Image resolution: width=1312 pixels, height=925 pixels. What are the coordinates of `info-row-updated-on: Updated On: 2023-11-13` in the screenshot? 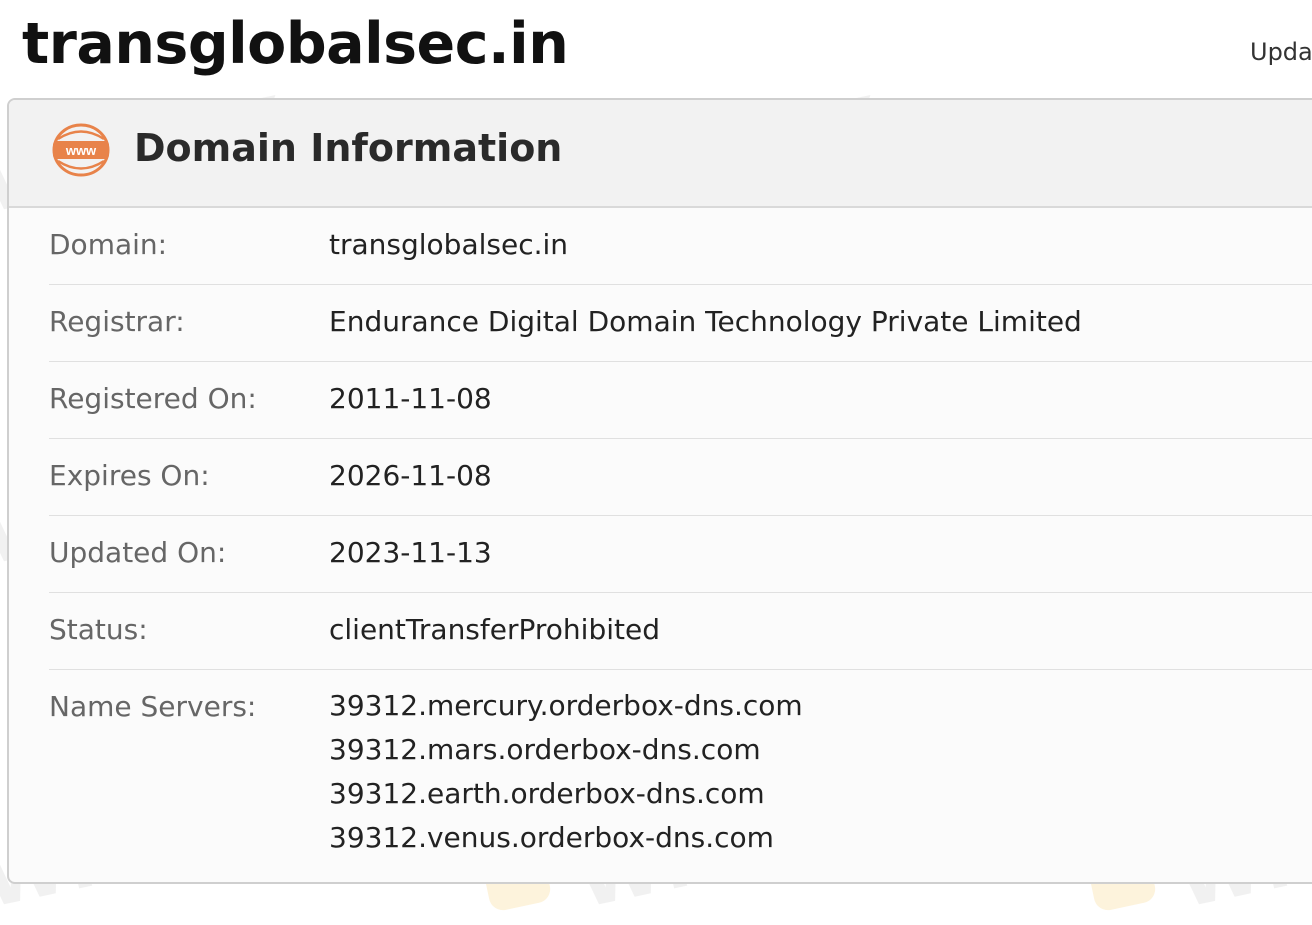 It's located at (680, 554).